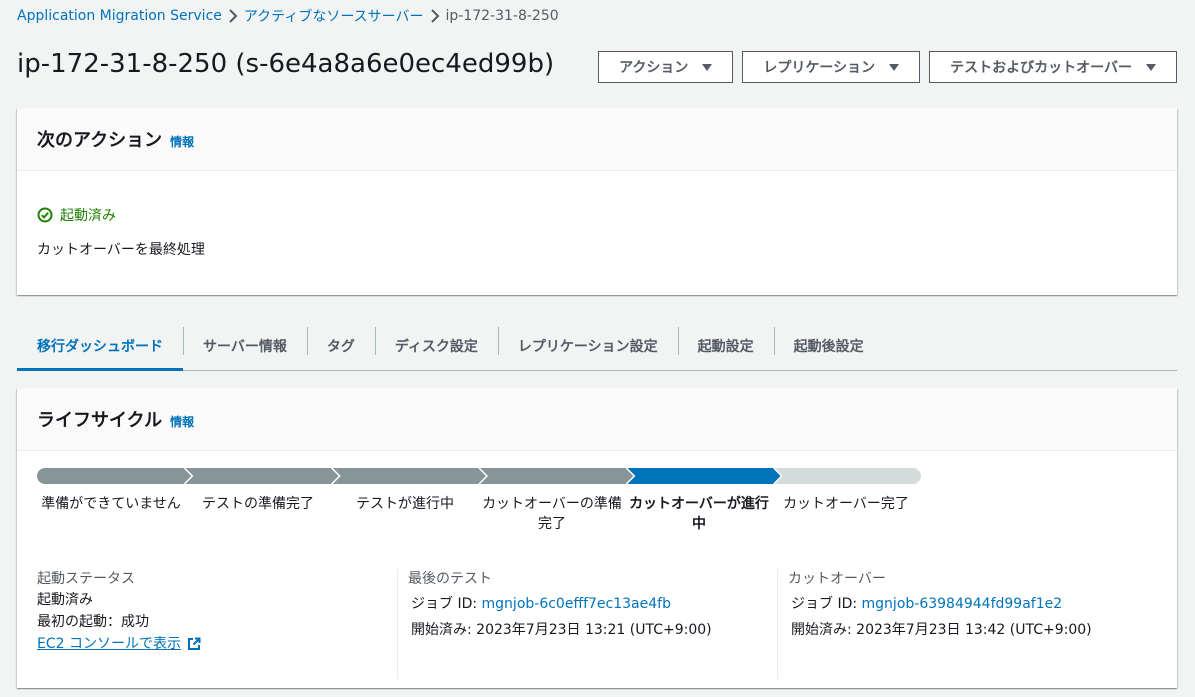  What do you see at coordinates (405, 504) in the screenshot?
I see `step-label-test-in-progress: テストが進行中` at bounding box center [405, 504].